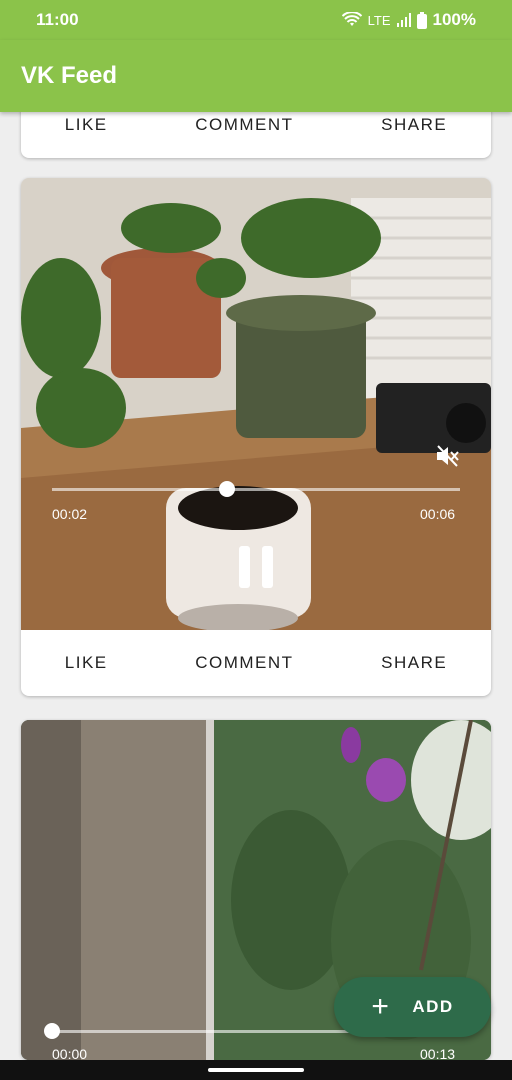  Describe the element at coordinates (403, 20) in the screenshot. I see `signal-icon` at that location.